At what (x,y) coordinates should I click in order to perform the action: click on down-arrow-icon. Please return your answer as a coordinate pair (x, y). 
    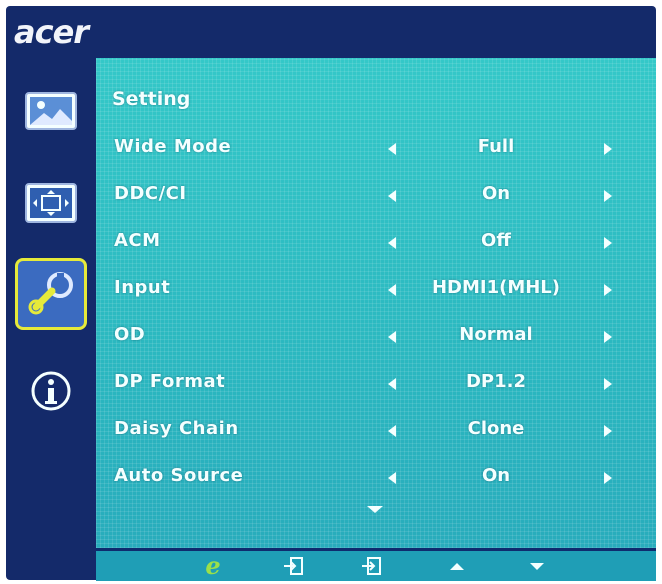
    Looking at the image, I should click on (537, 566).